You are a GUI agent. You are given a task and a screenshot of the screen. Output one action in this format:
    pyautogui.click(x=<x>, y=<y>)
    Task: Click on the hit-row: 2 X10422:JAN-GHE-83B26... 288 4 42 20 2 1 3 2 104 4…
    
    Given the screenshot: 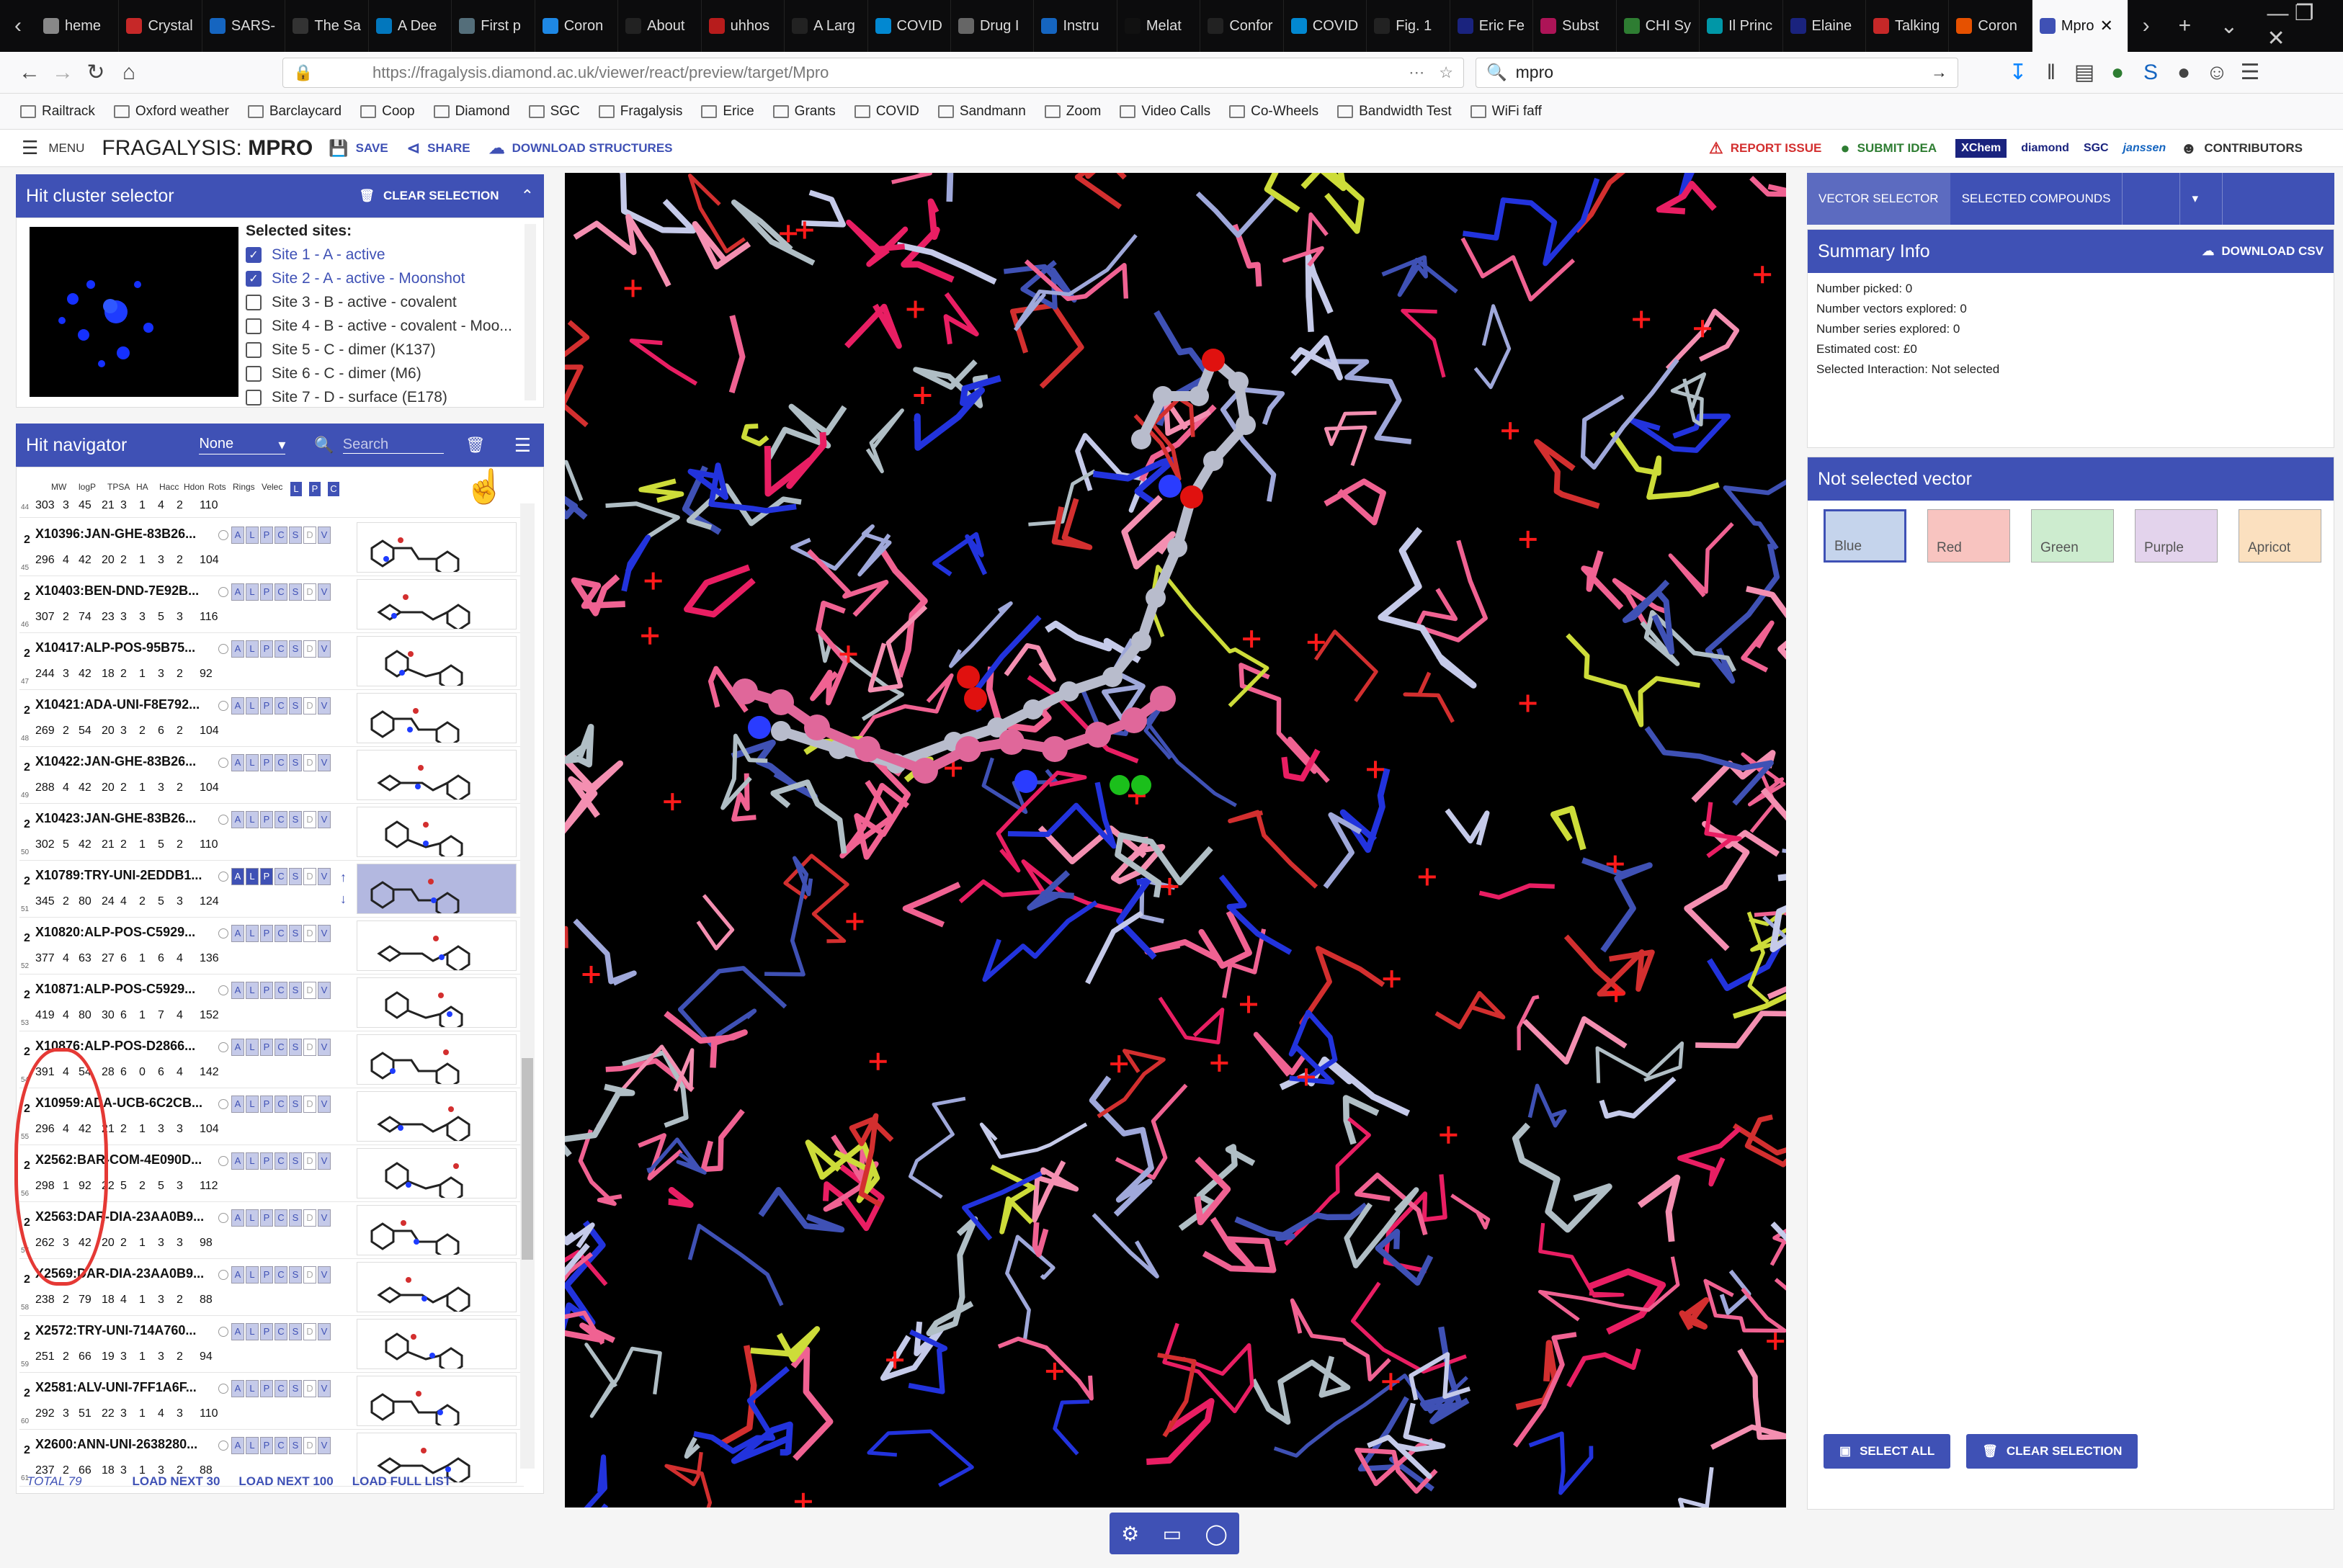 What is the action you would take?
    pyautogui.click(x=271, y=776)
    